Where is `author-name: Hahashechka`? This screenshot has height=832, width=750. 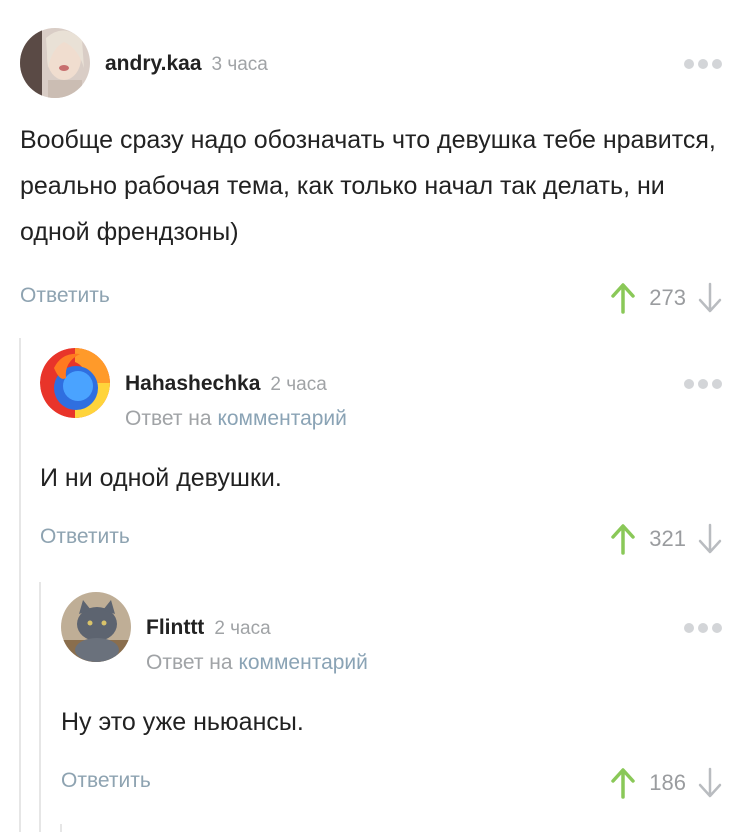
author-name: Hahashechka is located at coordinates (192, 383).